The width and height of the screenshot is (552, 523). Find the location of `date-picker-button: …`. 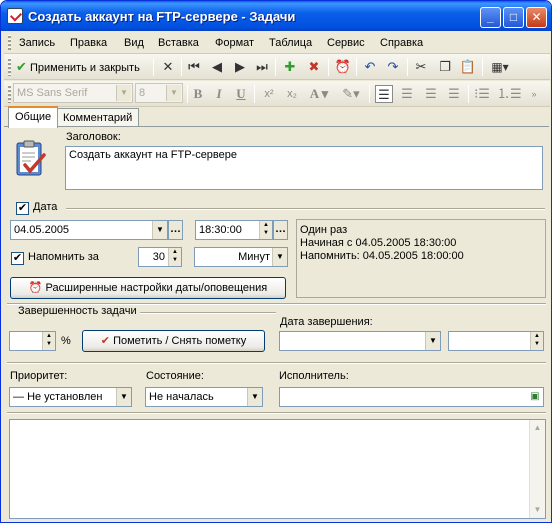

date-picker-button: … is located at coordinates (175, 230).